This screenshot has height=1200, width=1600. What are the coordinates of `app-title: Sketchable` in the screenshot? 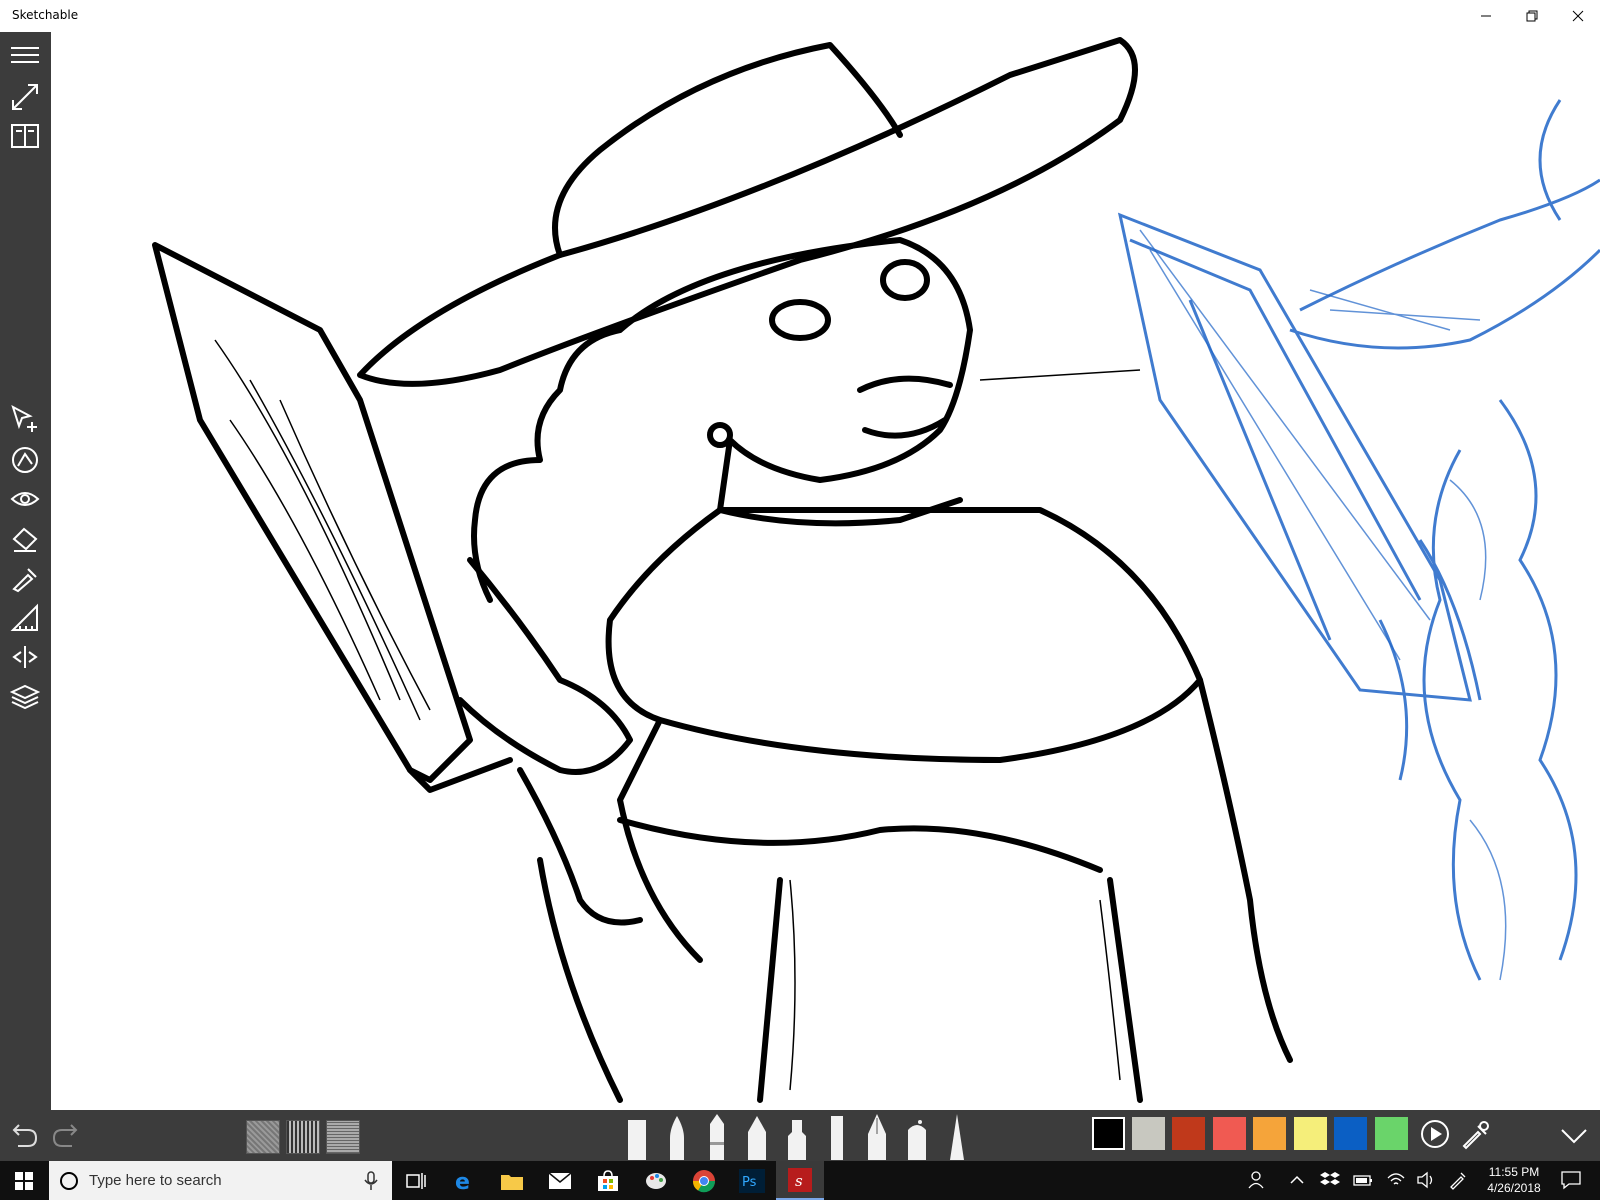 It's located at (45, 15).